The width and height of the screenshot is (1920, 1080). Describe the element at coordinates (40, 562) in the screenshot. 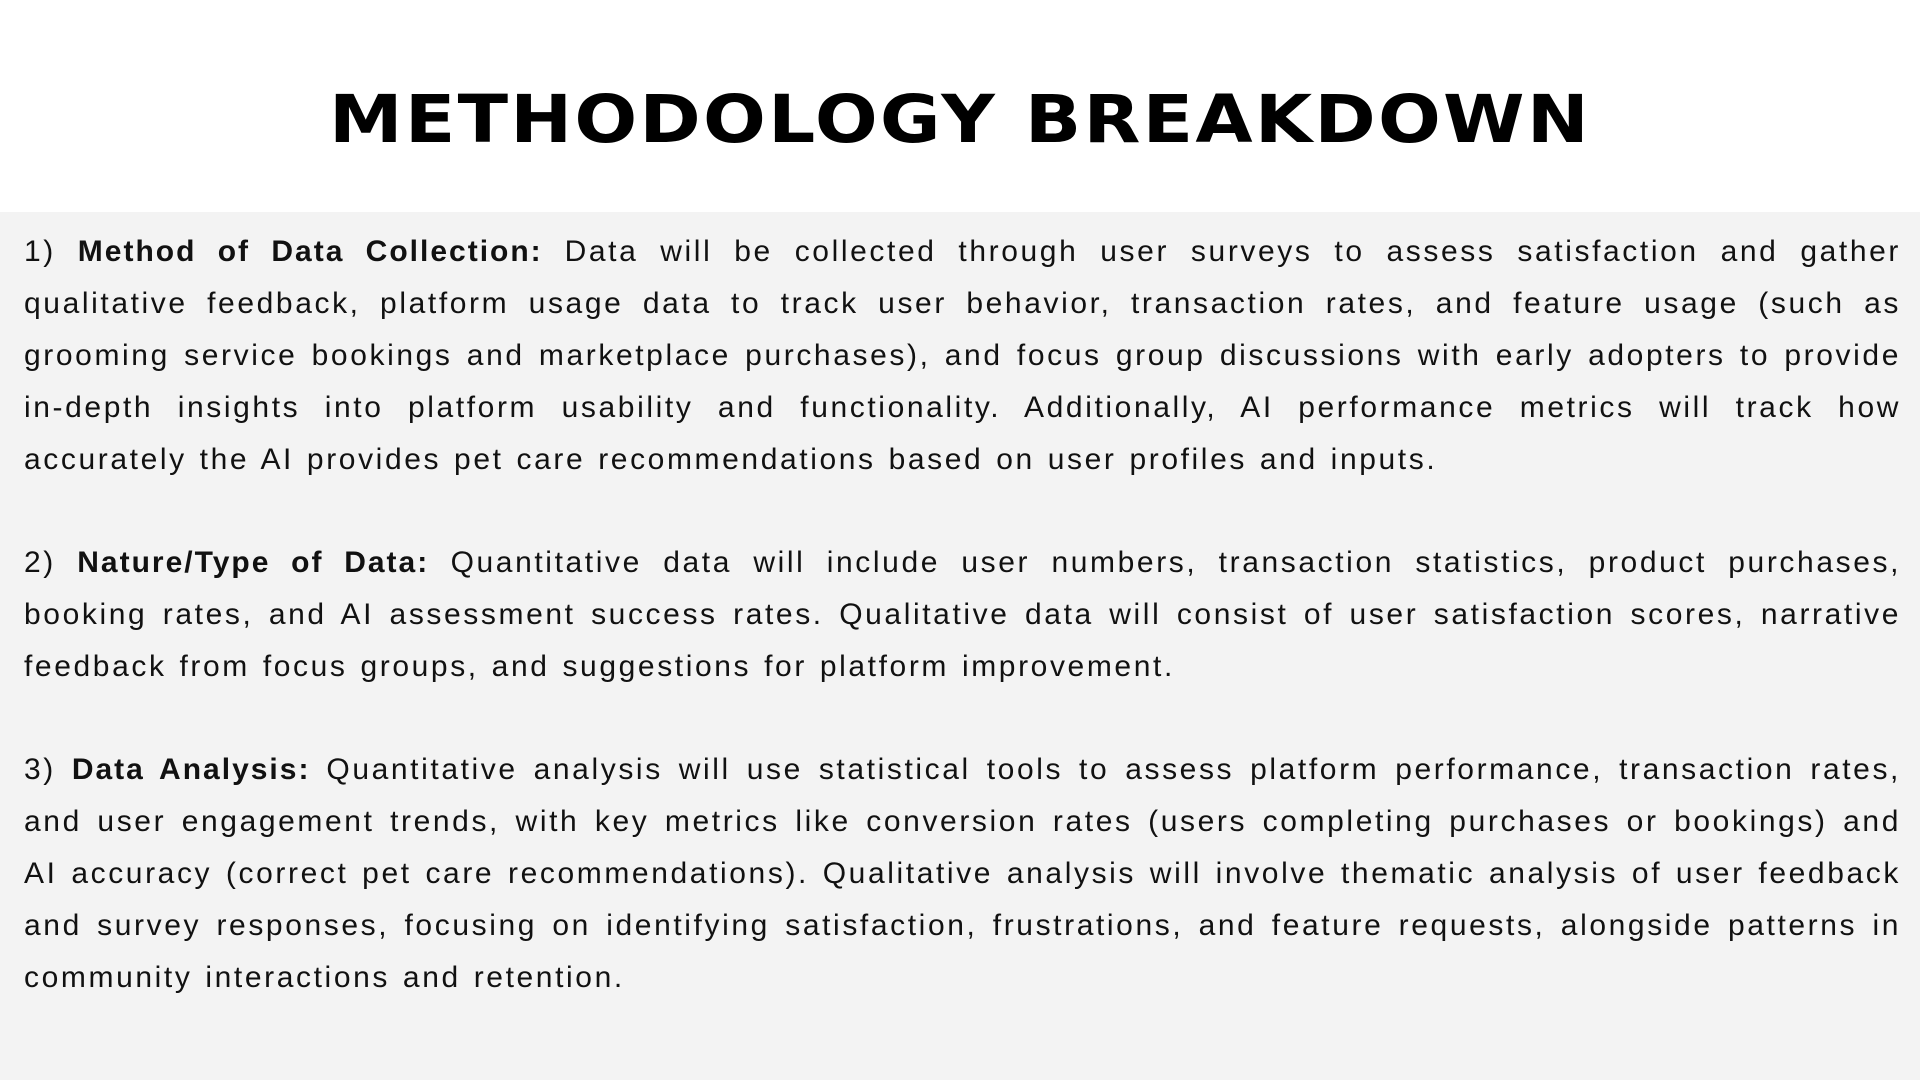

I see `section-number: 2)` at that location.